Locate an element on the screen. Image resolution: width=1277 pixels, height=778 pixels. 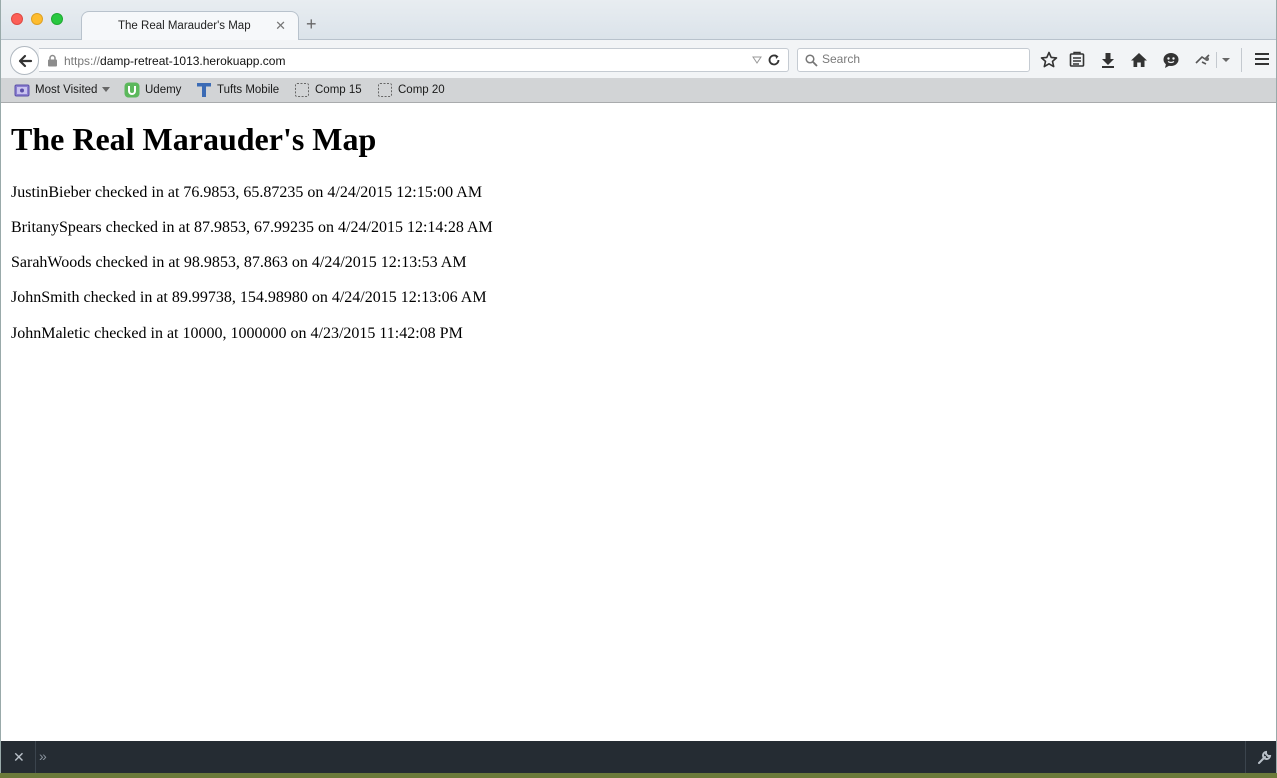
most-visited-icon is located at coordinates (22, 90).